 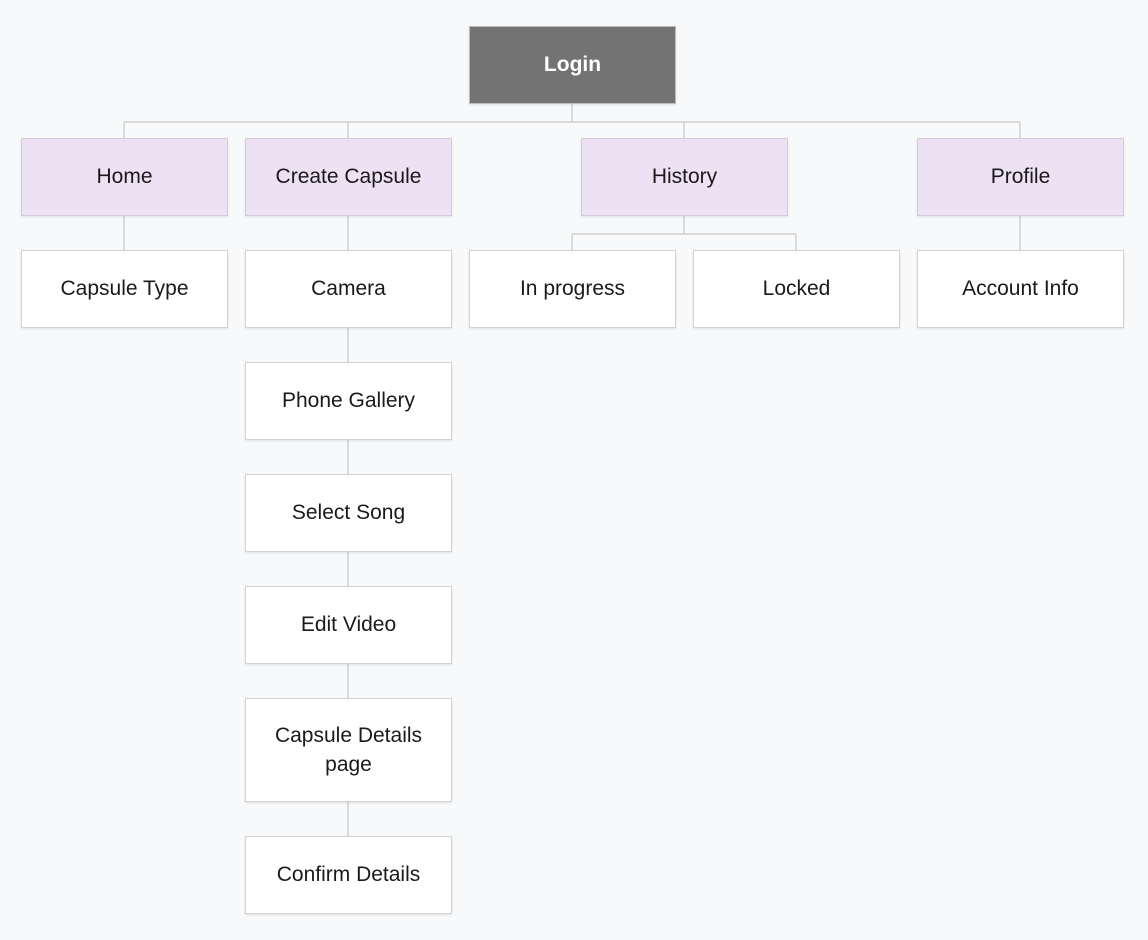 I want to click on create-capsule-node: Create Capsule, so click(x=348, y=177).